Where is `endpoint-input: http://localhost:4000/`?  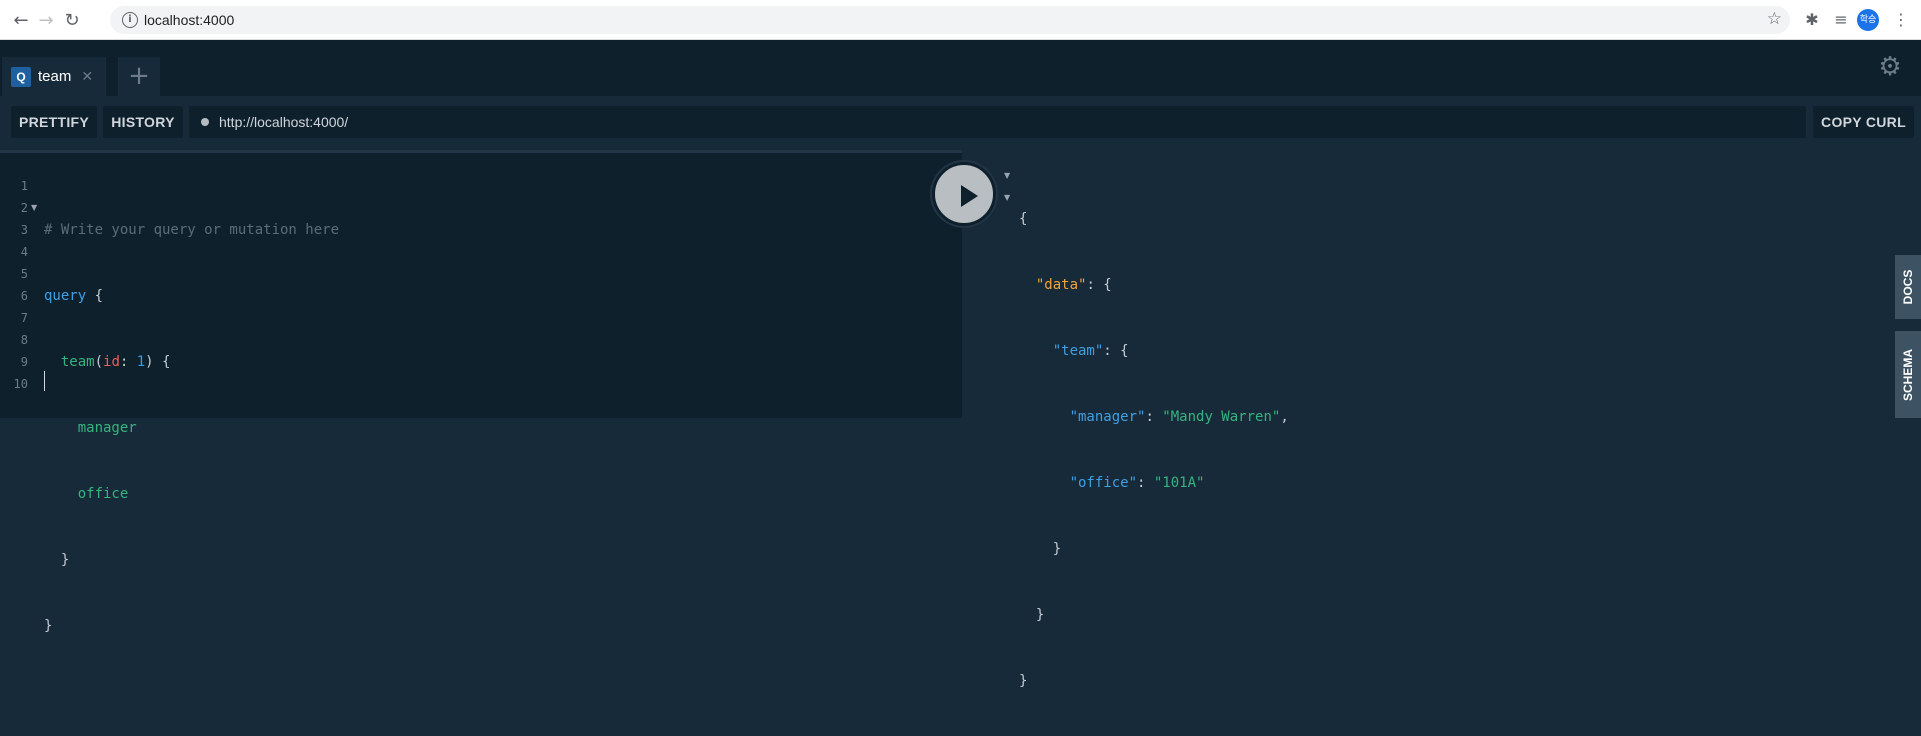
endpoint-input: http://localhost:4000/ is located at coordinates (997, 122).